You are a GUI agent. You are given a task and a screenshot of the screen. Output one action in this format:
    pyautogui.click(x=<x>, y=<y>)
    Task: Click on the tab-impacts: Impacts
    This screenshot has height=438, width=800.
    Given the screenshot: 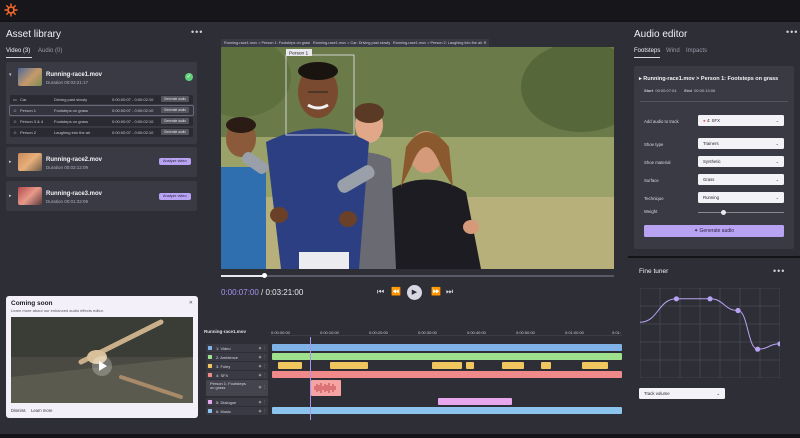 What is the action you would take?
    pyautogui.click(x=696, y=51)
    